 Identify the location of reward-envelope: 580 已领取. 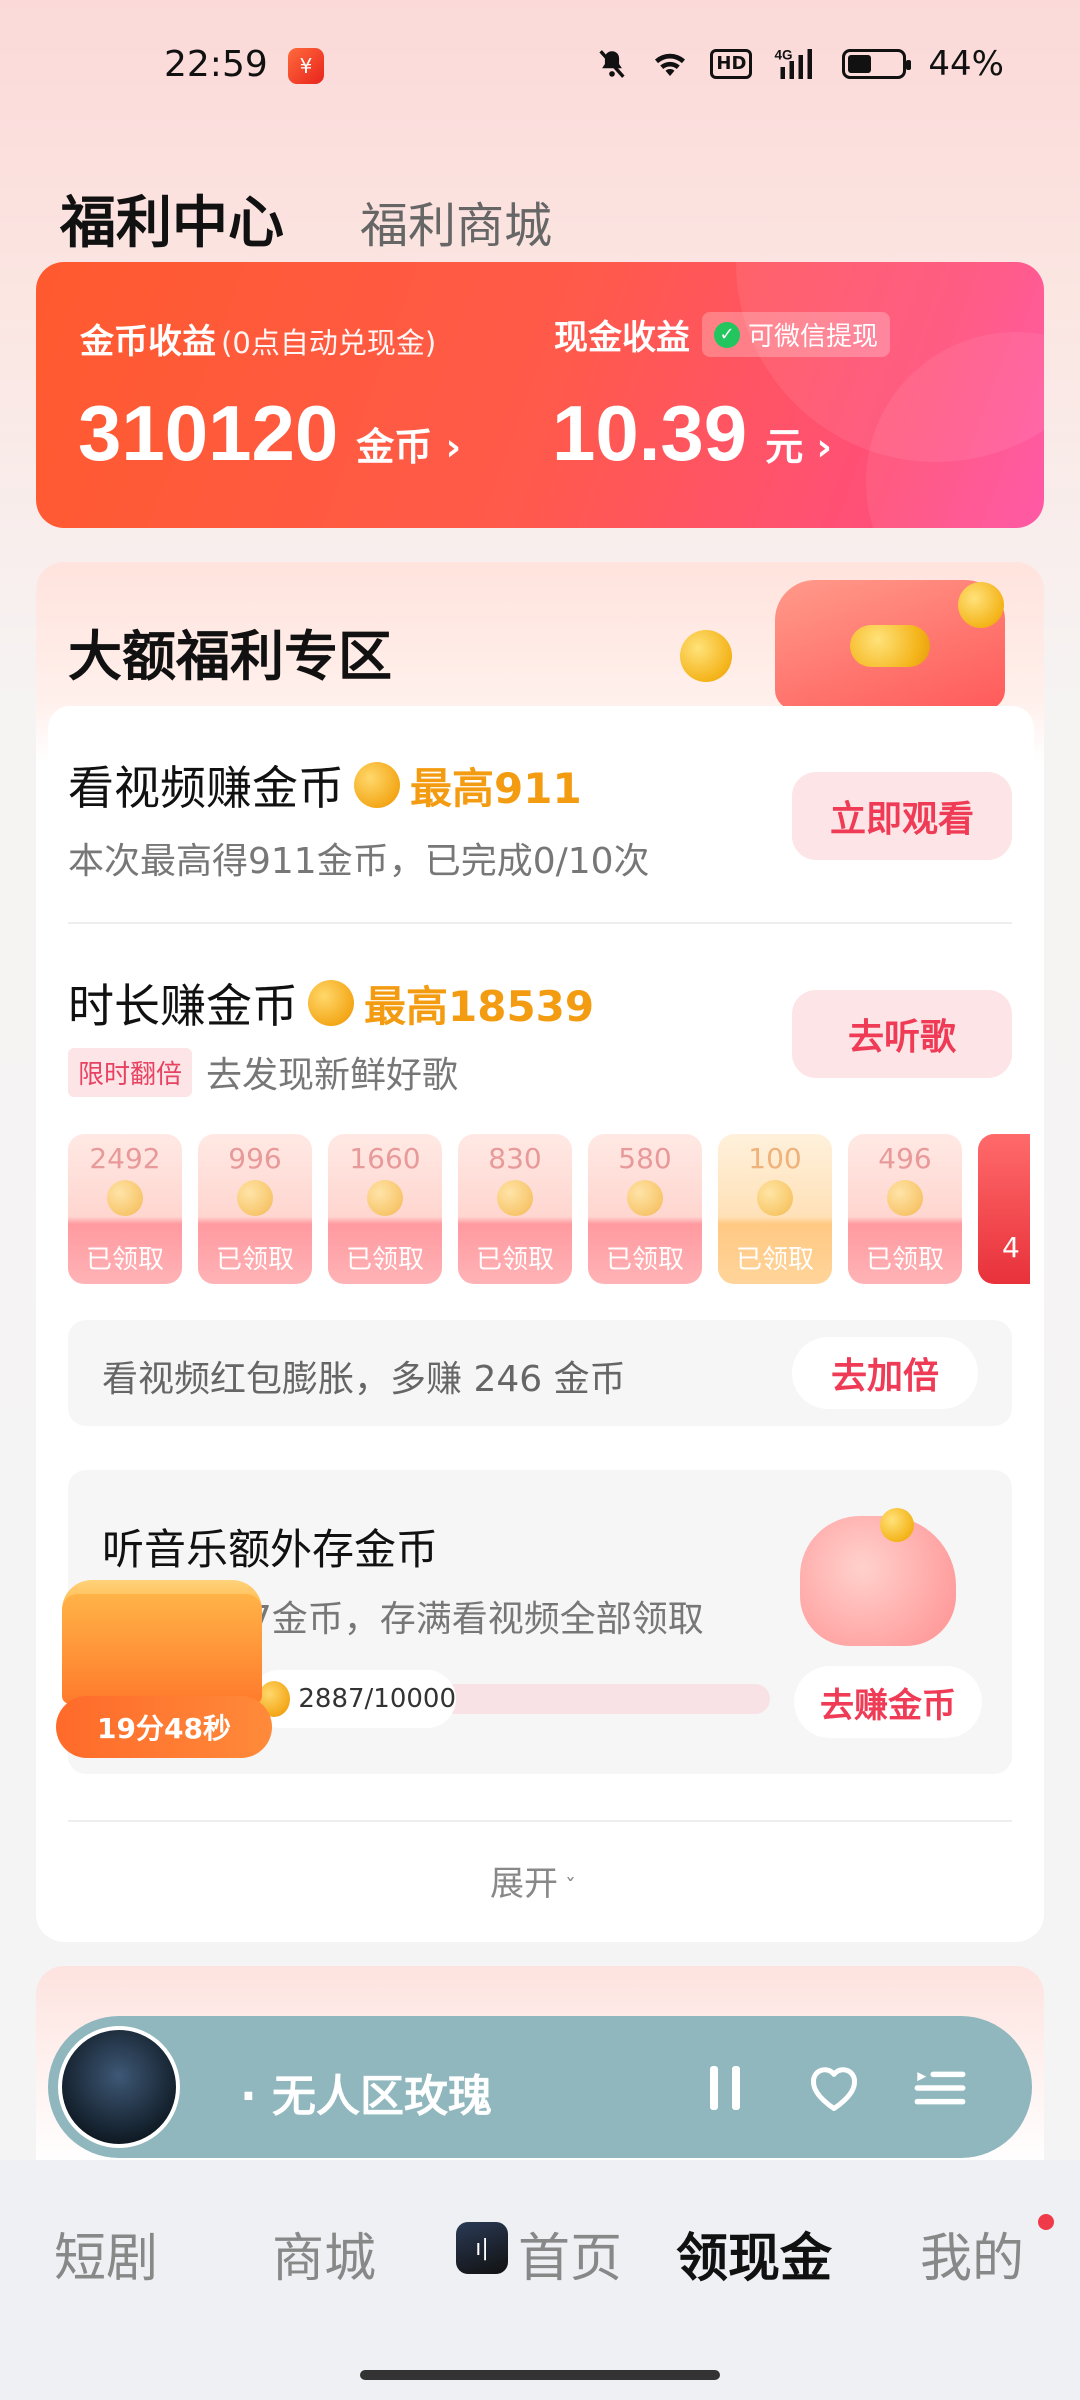
(645, 1209).